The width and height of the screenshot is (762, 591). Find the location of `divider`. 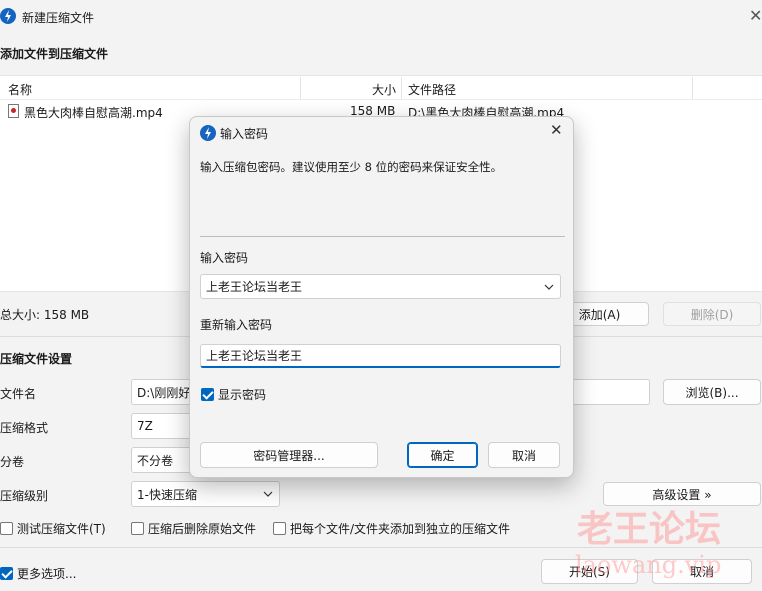

divider is located at coordinates (382, 236).